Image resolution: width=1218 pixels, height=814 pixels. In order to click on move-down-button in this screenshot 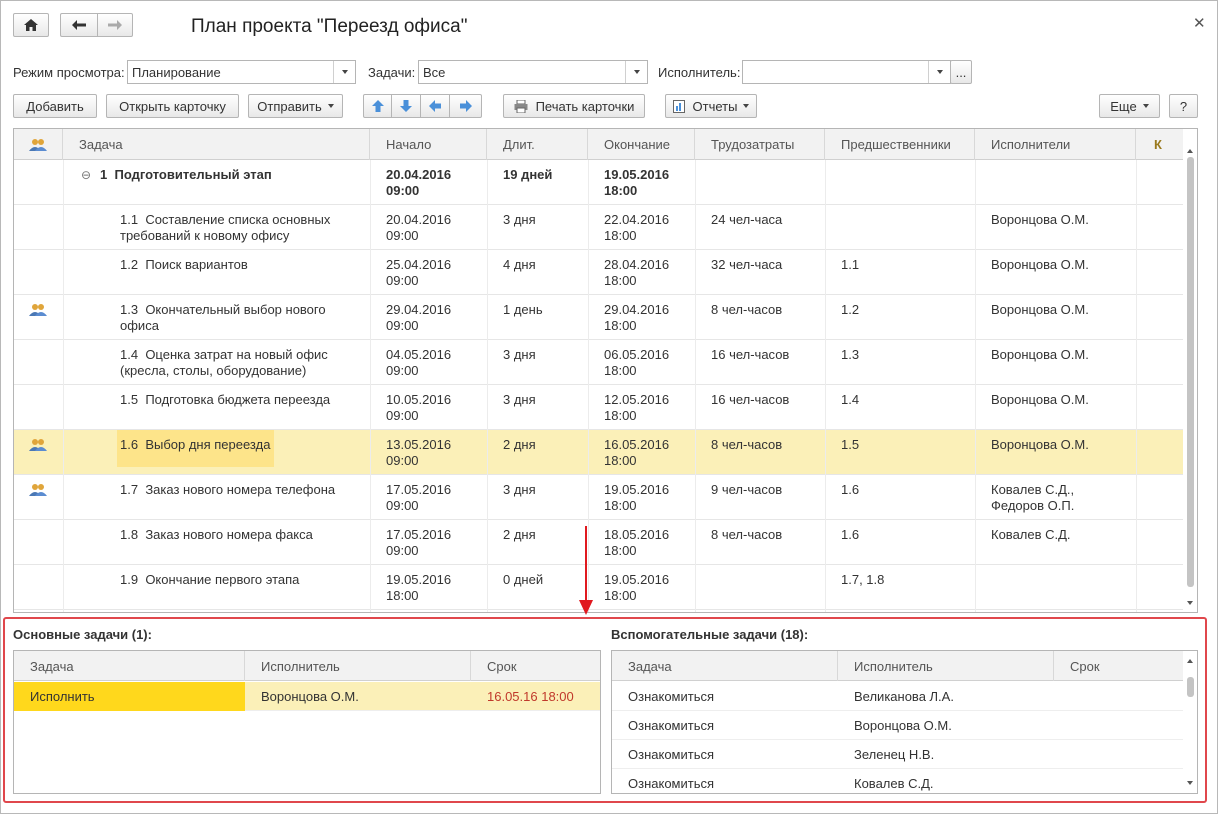, I will do `click(406, 106)`.